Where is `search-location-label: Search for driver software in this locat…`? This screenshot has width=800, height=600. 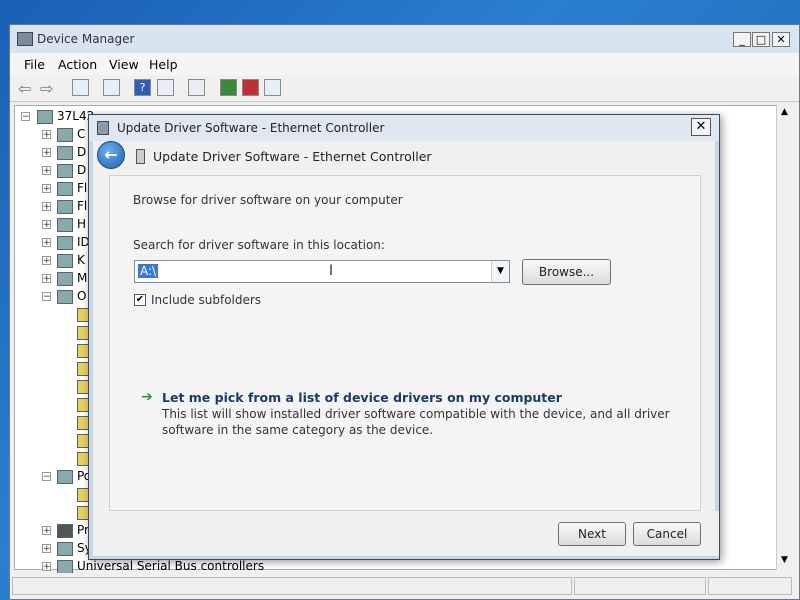 search-location-label: Search for driver software in this locat… is located at coordinates (259, 245).